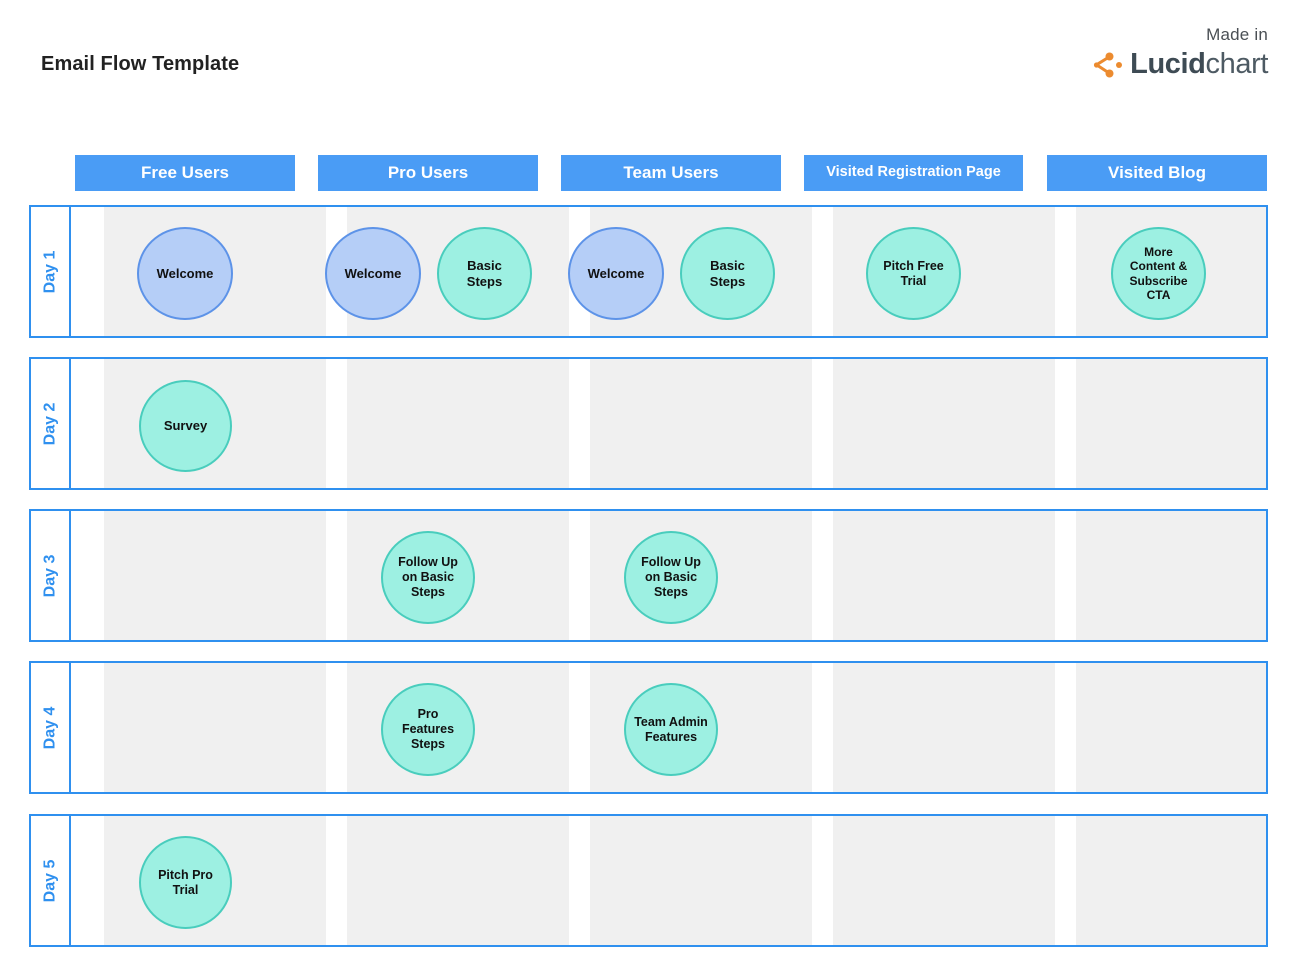  Describe the element at coordinates (458, 423) in the screenshot. I see `cell-day-2-pro-users` at that location.